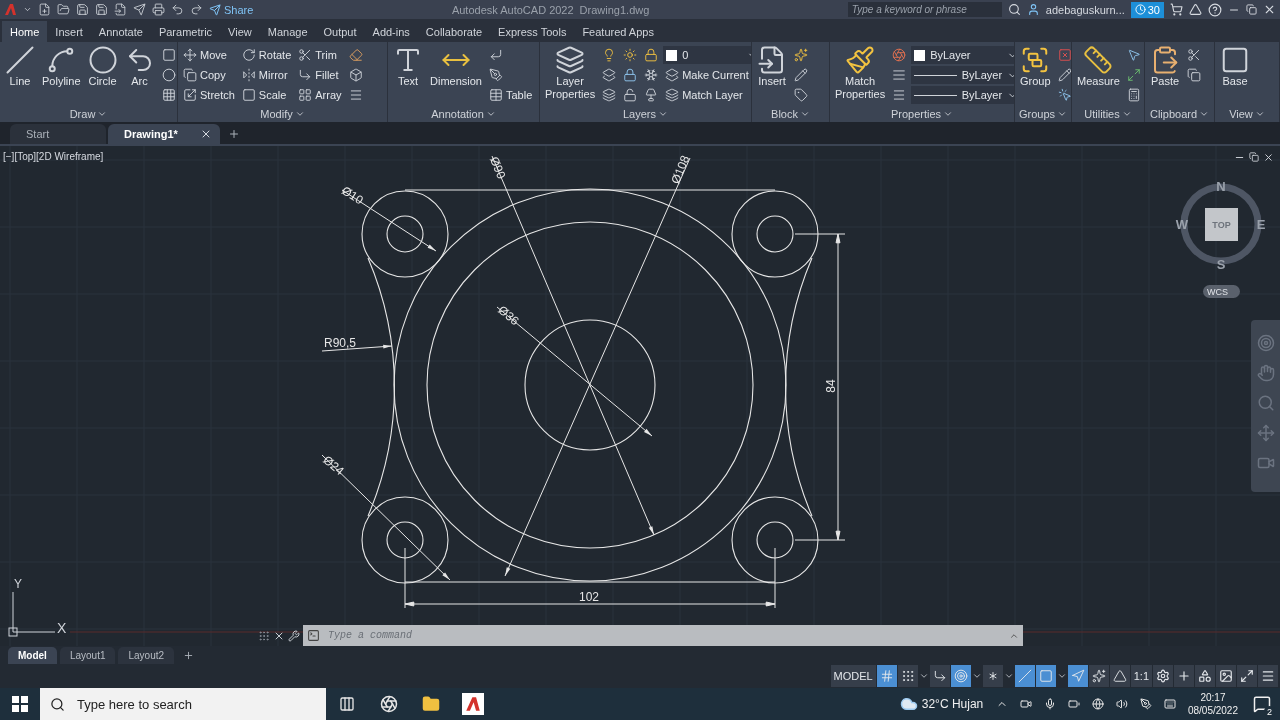 The height and width of the screenshot is (720, 1280). Describe the element at coordinates (1221, 291) in the screenshot. I see `wcs-menu: WCS` at that location.